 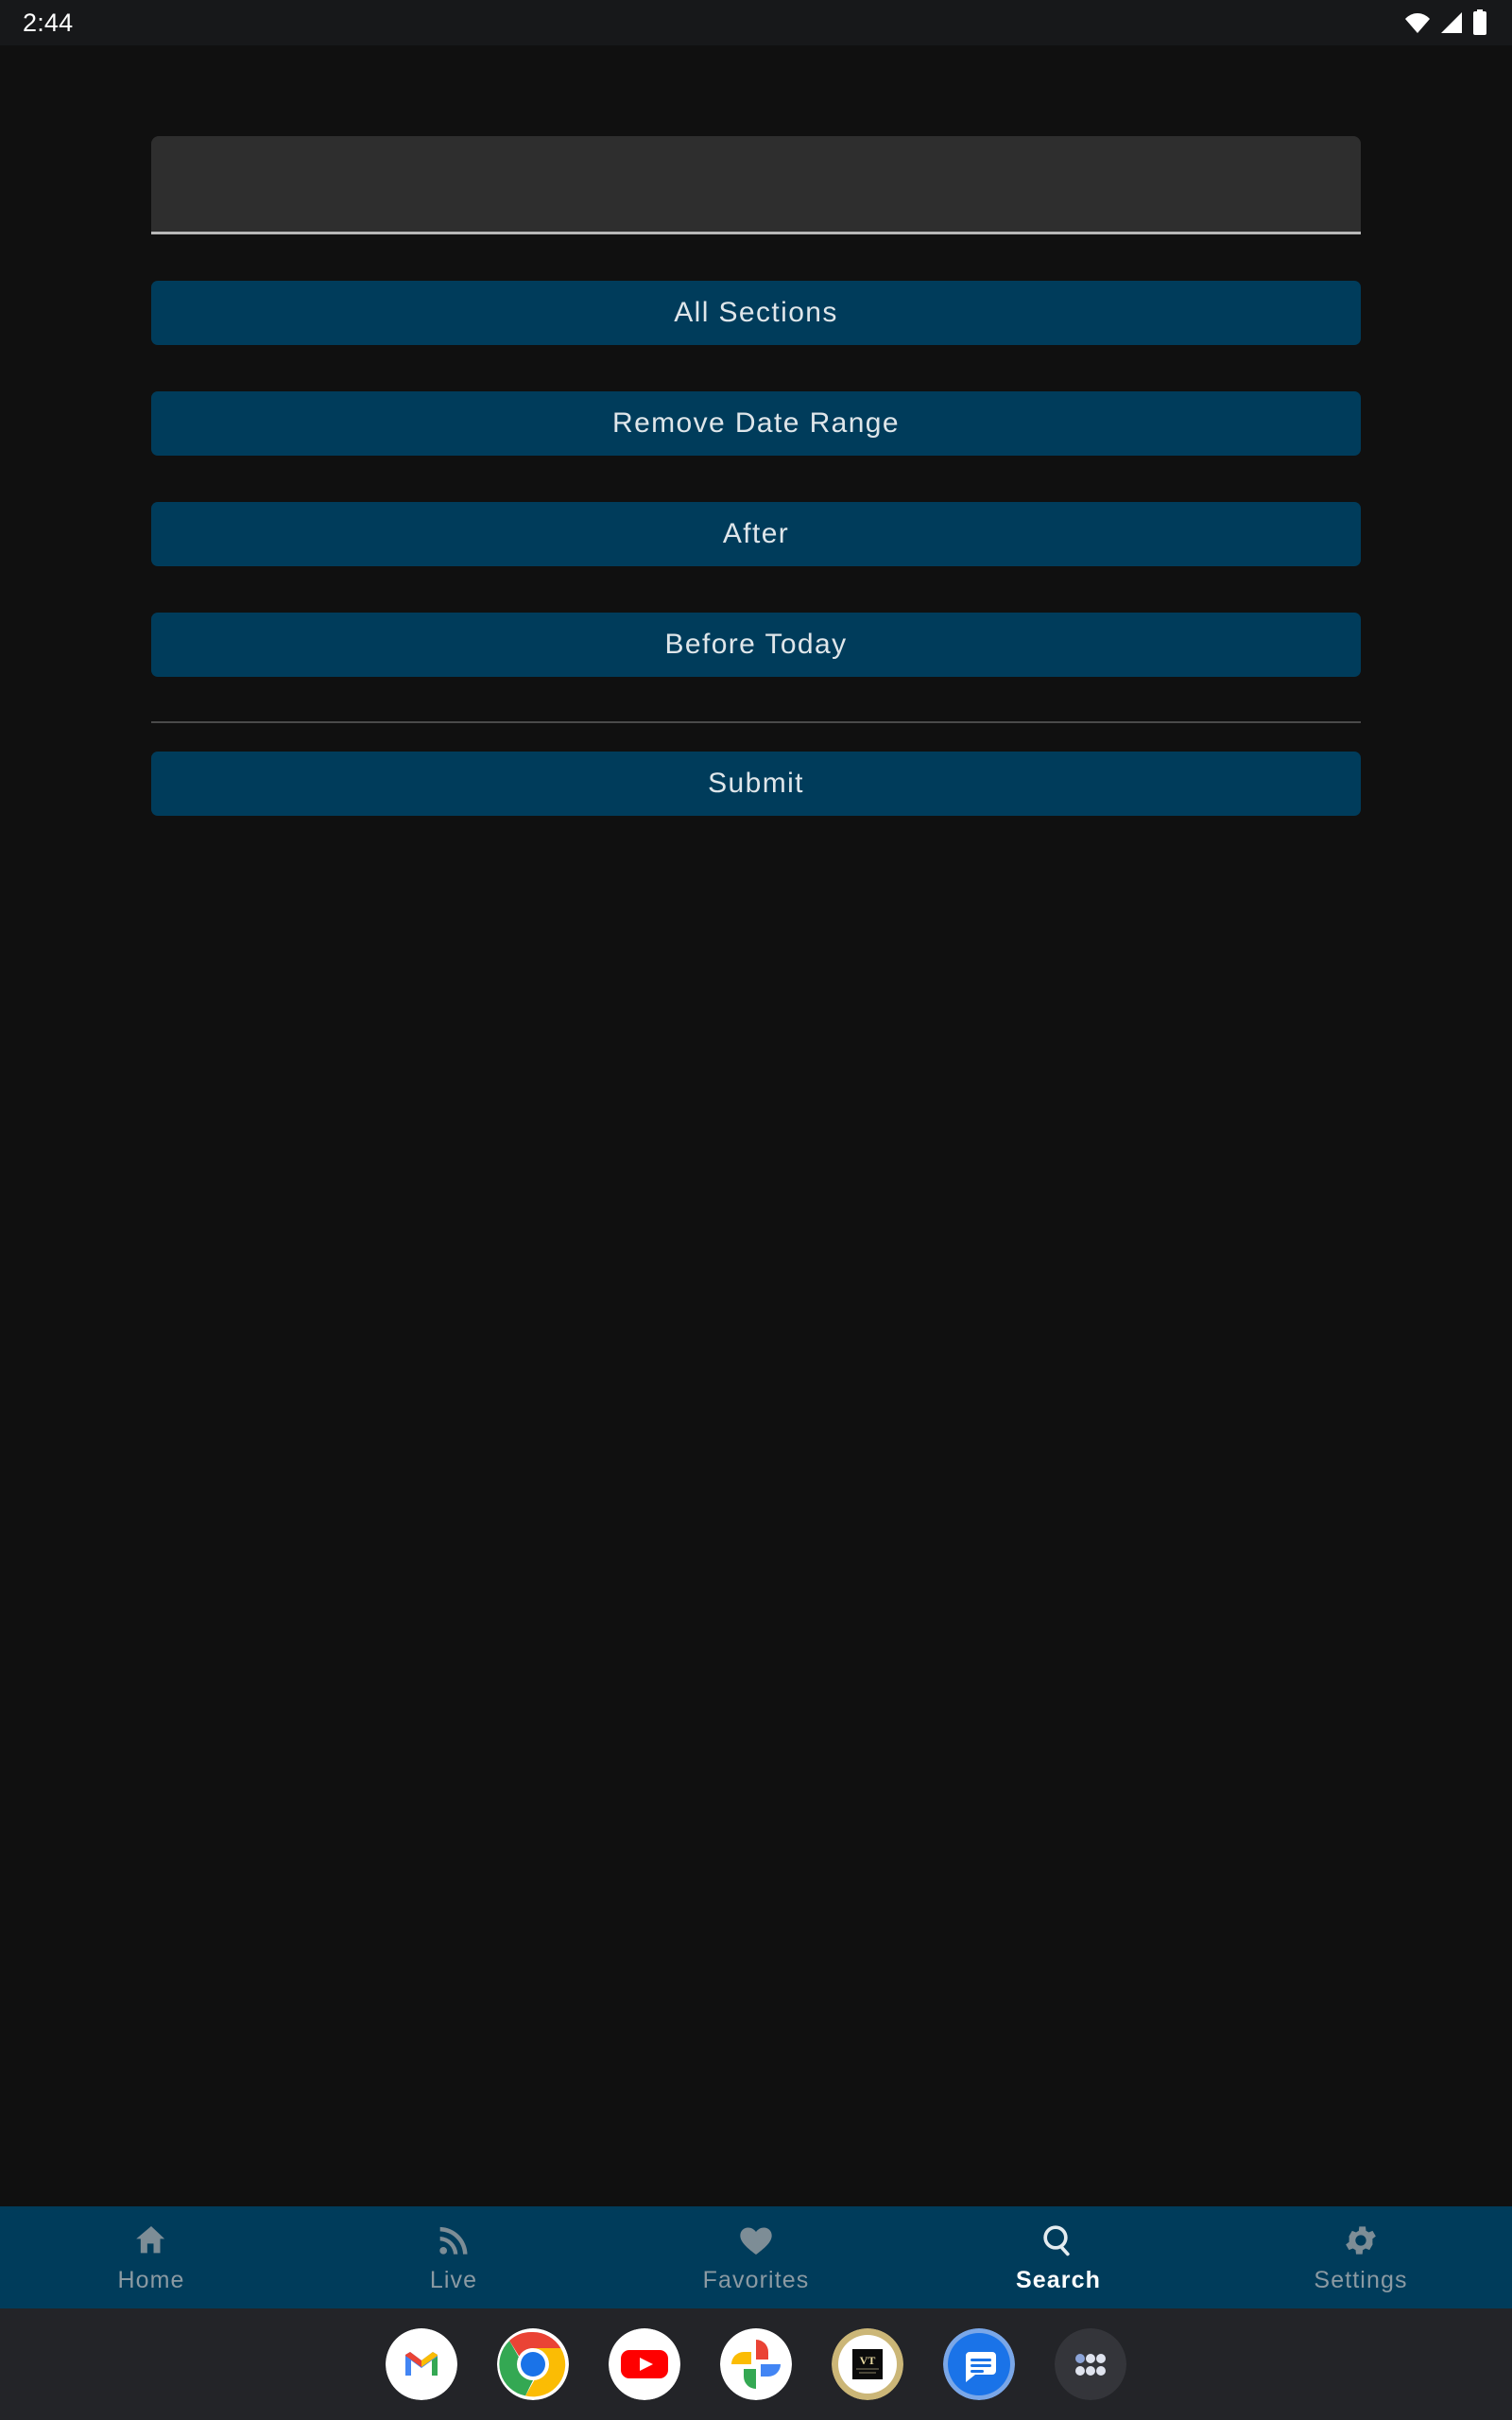 I want to click on tab-live: Live, so click(x=453, y=2257).